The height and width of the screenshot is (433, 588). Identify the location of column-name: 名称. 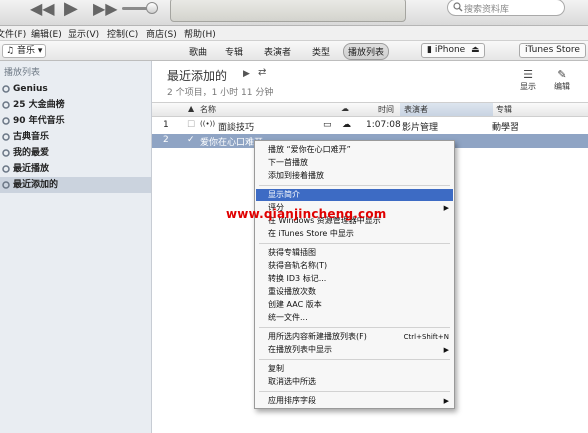
(208, 109).